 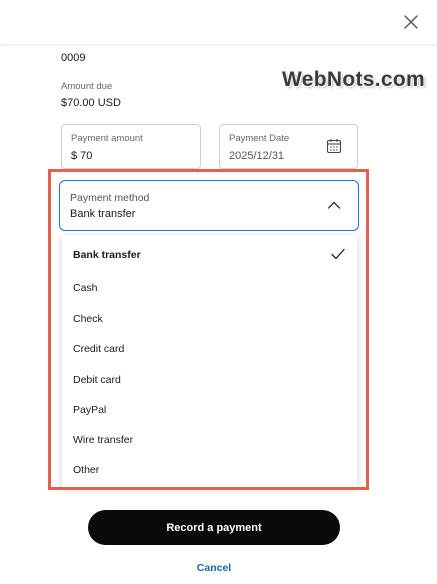 What do you see at coordinates (91, 103) in the screenshot?
I see `amount-due-value: $70.00 USD` at bounding box center [91, 103].